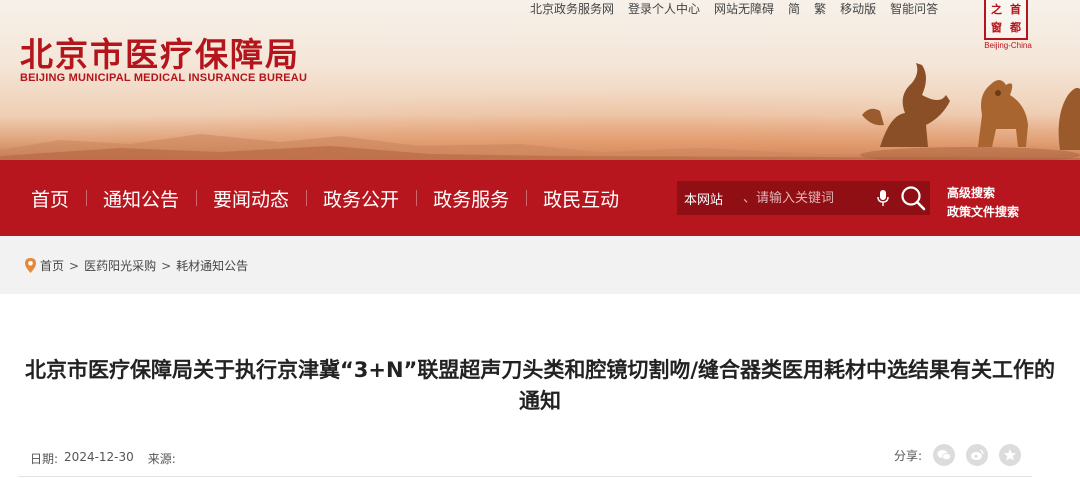  I want to click on seal-caption: Beijing-China, so click(1008, 45).